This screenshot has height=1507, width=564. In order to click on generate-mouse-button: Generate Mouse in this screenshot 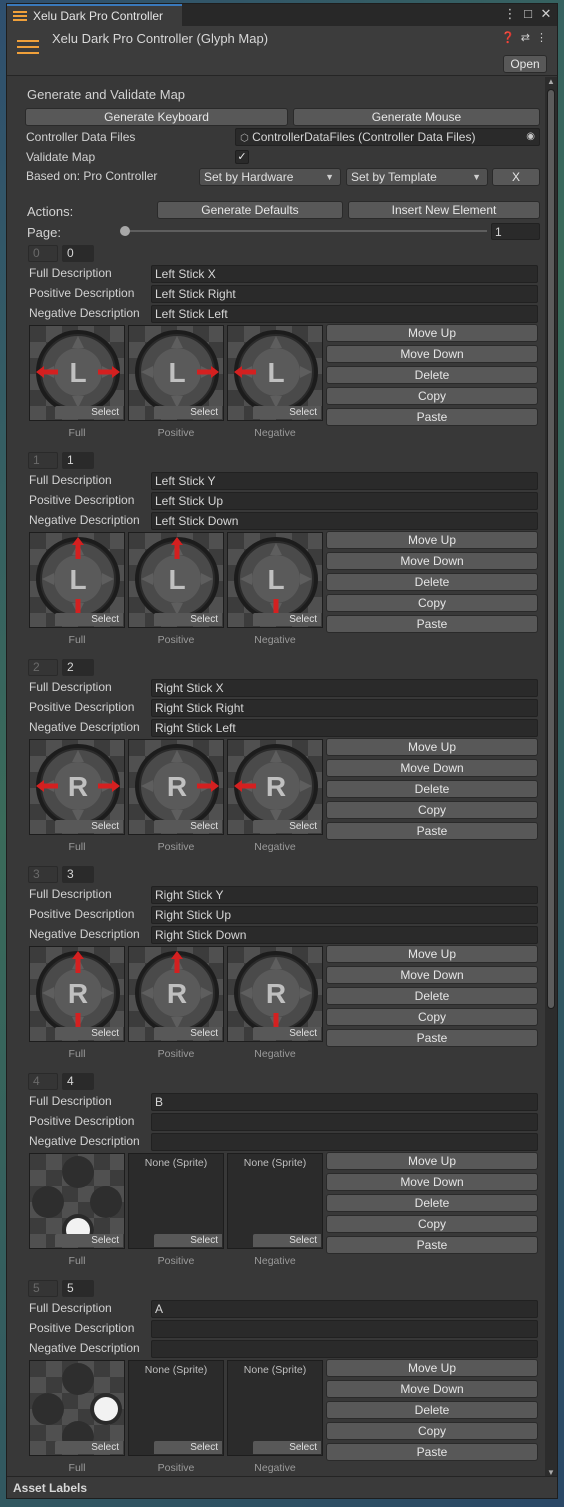, I will do `click(416, 117)`.